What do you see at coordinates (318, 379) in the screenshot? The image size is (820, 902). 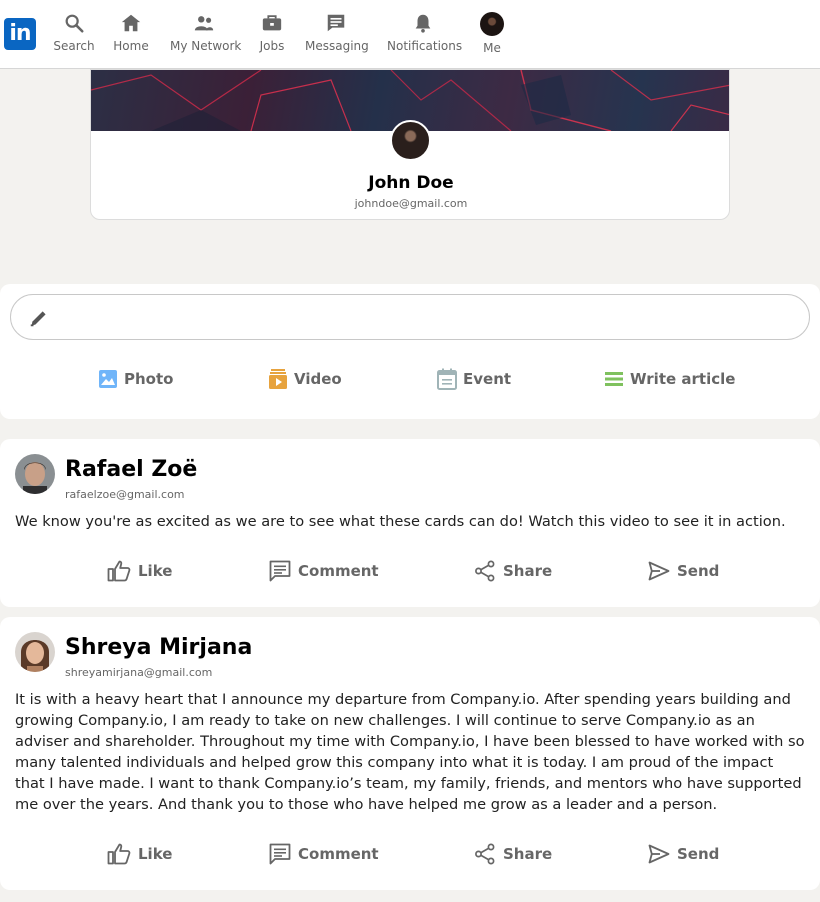 I see `video-label: Video` at bounding box center [318, 379].